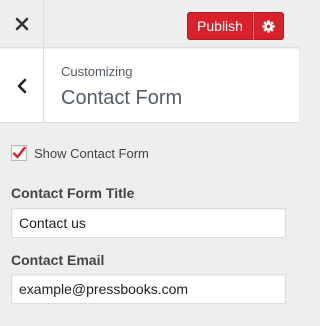 This screenshot has height=326, width=320. I want to click on close-x-icon, so click(21, 24).